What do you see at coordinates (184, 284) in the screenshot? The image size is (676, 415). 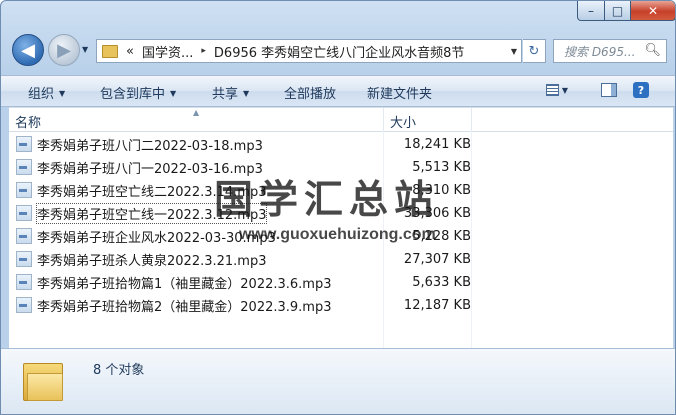 I see `file-name: 李秀娟弟子班拾物篇1（袖里藏金）2022.3.6.mp3` at bounding box center [184, 284].